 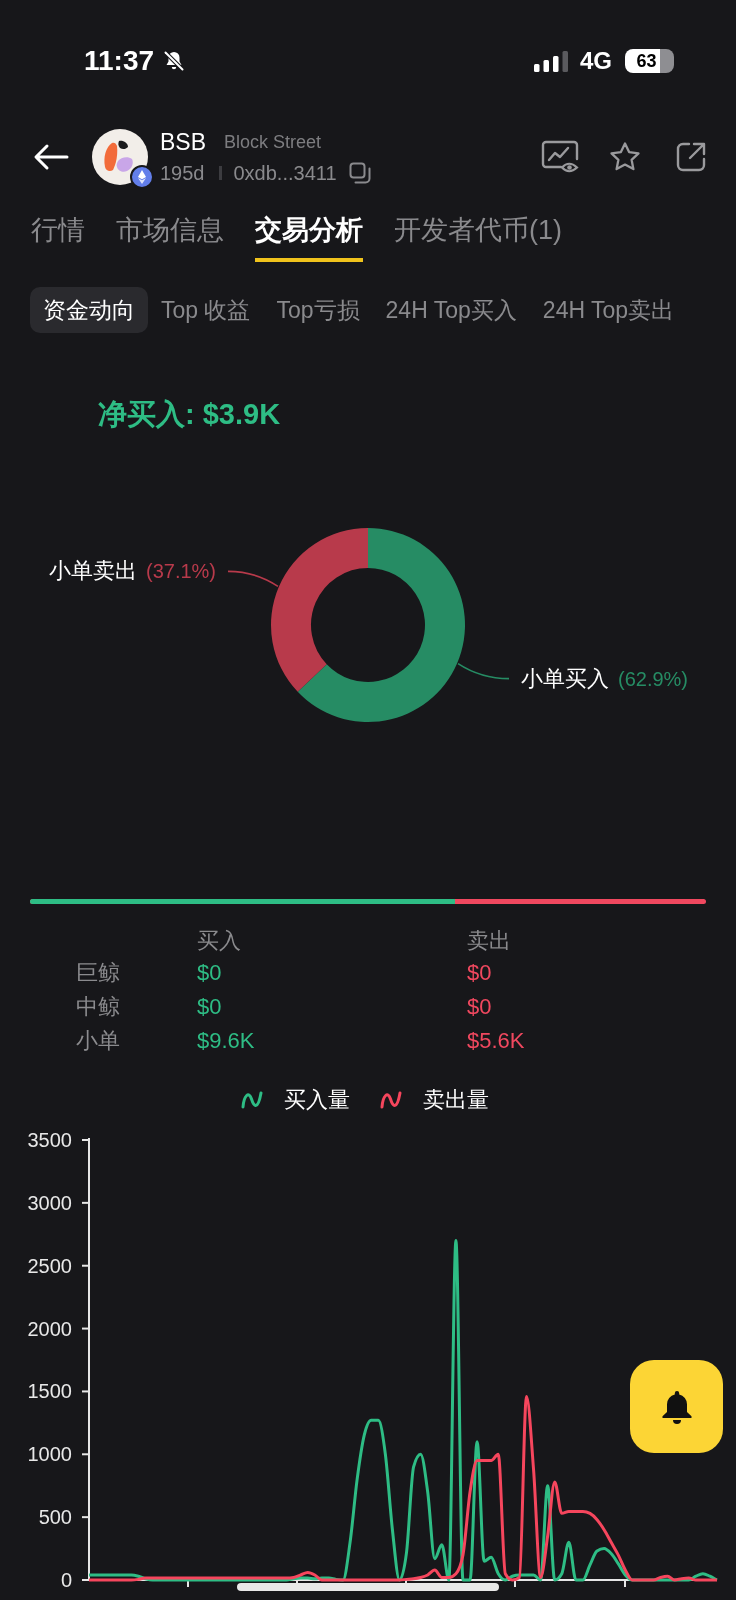 I want to click on row-label: 小单, so click(x=98, y=1041).